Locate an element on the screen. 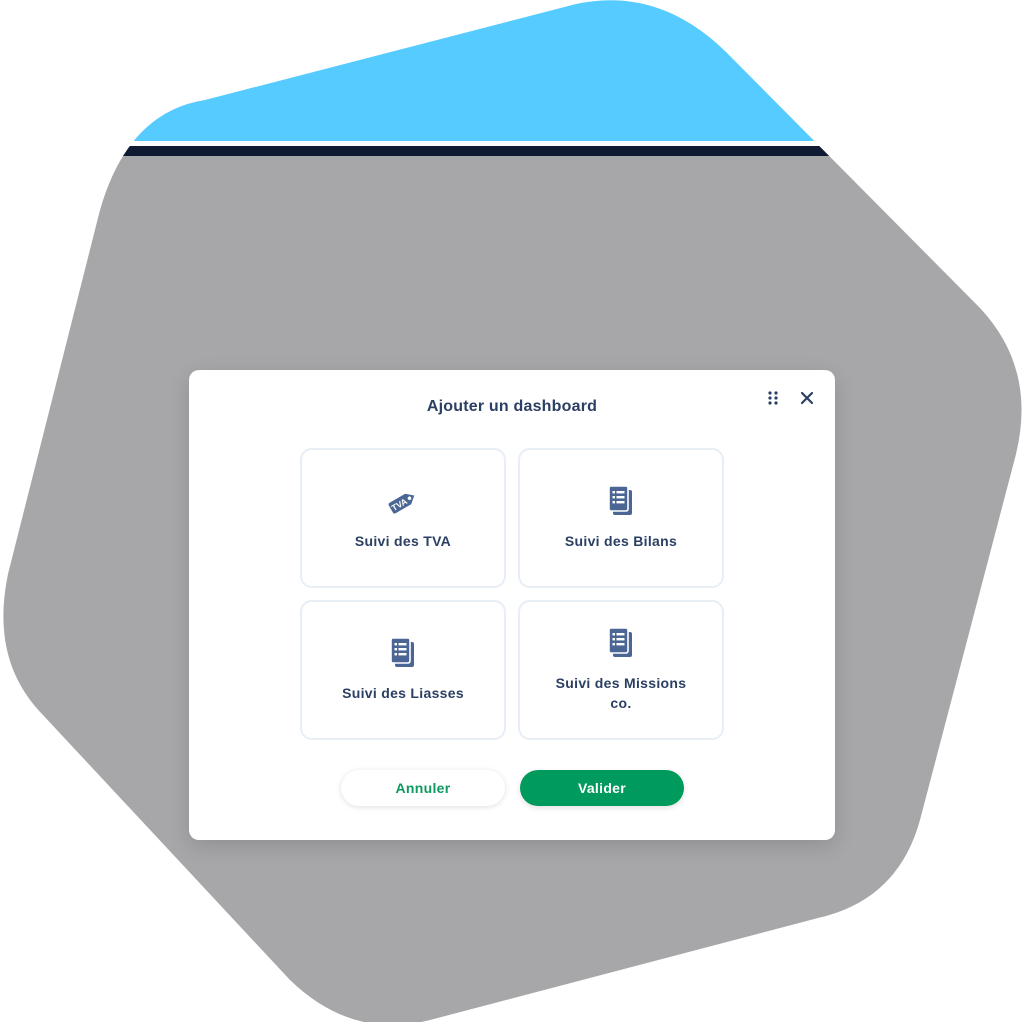  dashboard-card-bilans: Suivi des Bilans is located at coordinates (621, 518).